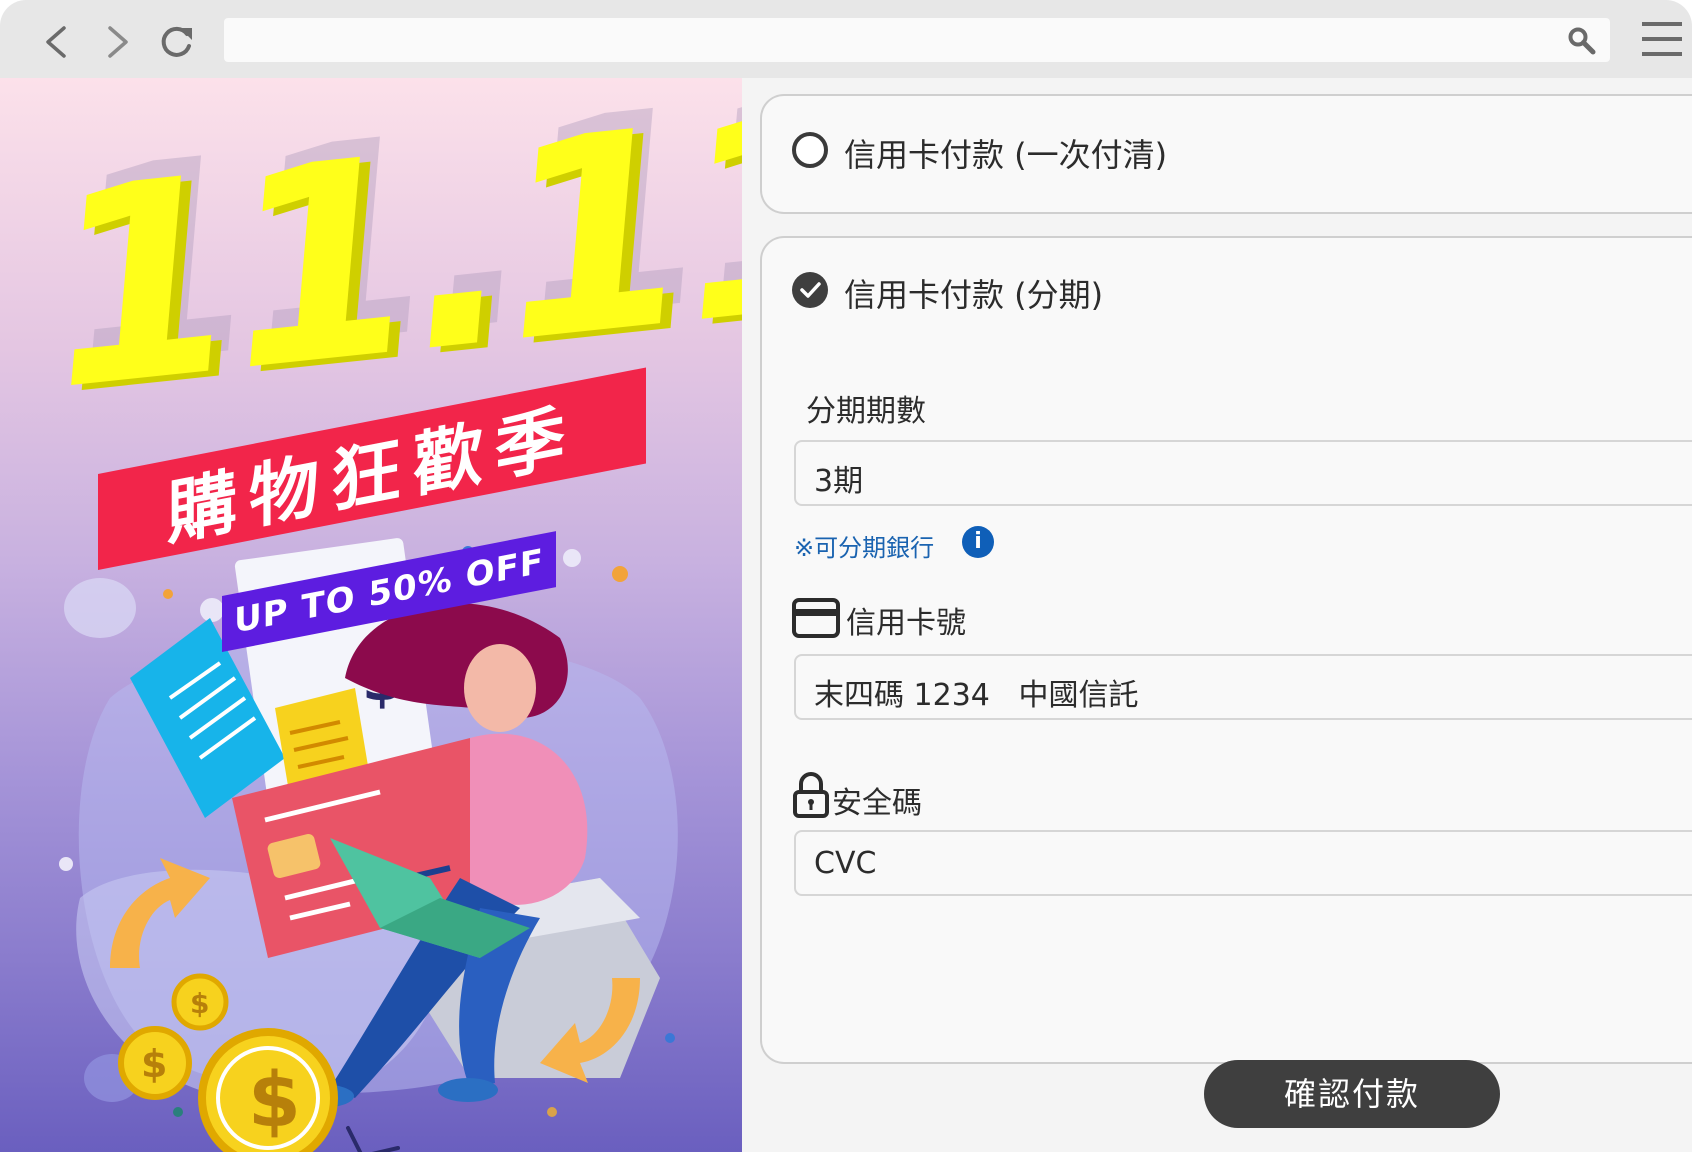 The height and width of the screenshot is (1152, 1692). I want to click on installment-count-value: 3期, so click(839, 481).